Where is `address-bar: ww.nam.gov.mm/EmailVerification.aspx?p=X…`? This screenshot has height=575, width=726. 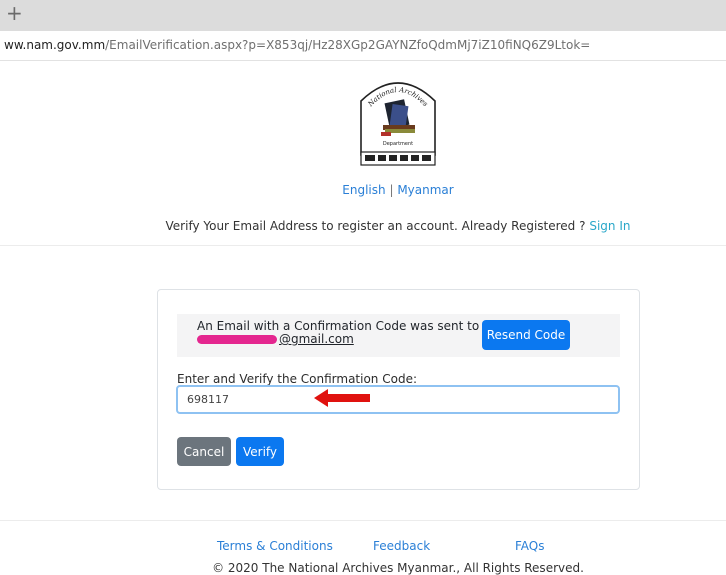 address-bar: ww.nam.gov.mm/EmailVerification.aspx?p=X… is located at coordinates (363, 46).